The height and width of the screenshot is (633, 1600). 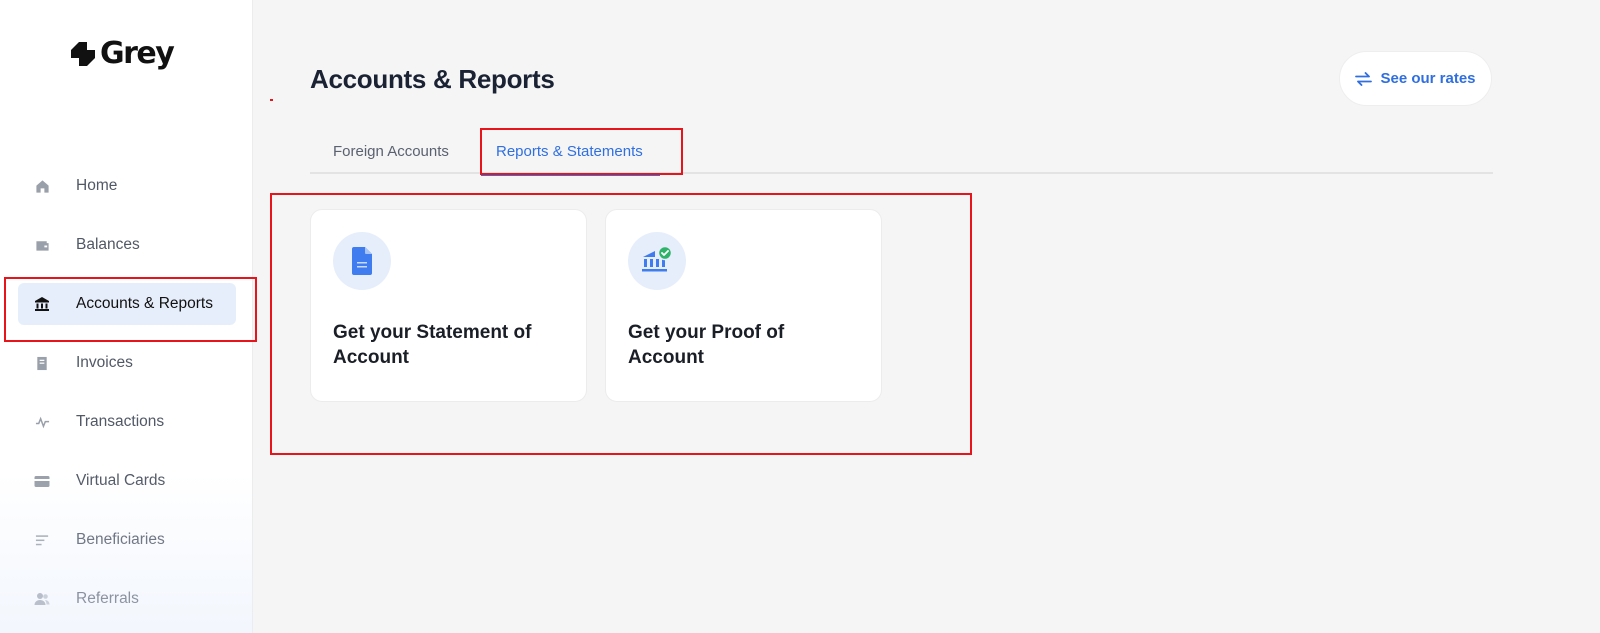 What do you see at coordinates (127, 186) in the screenshot?
I see `sidebar-item-home: Home` at bounding box center [127, 186].